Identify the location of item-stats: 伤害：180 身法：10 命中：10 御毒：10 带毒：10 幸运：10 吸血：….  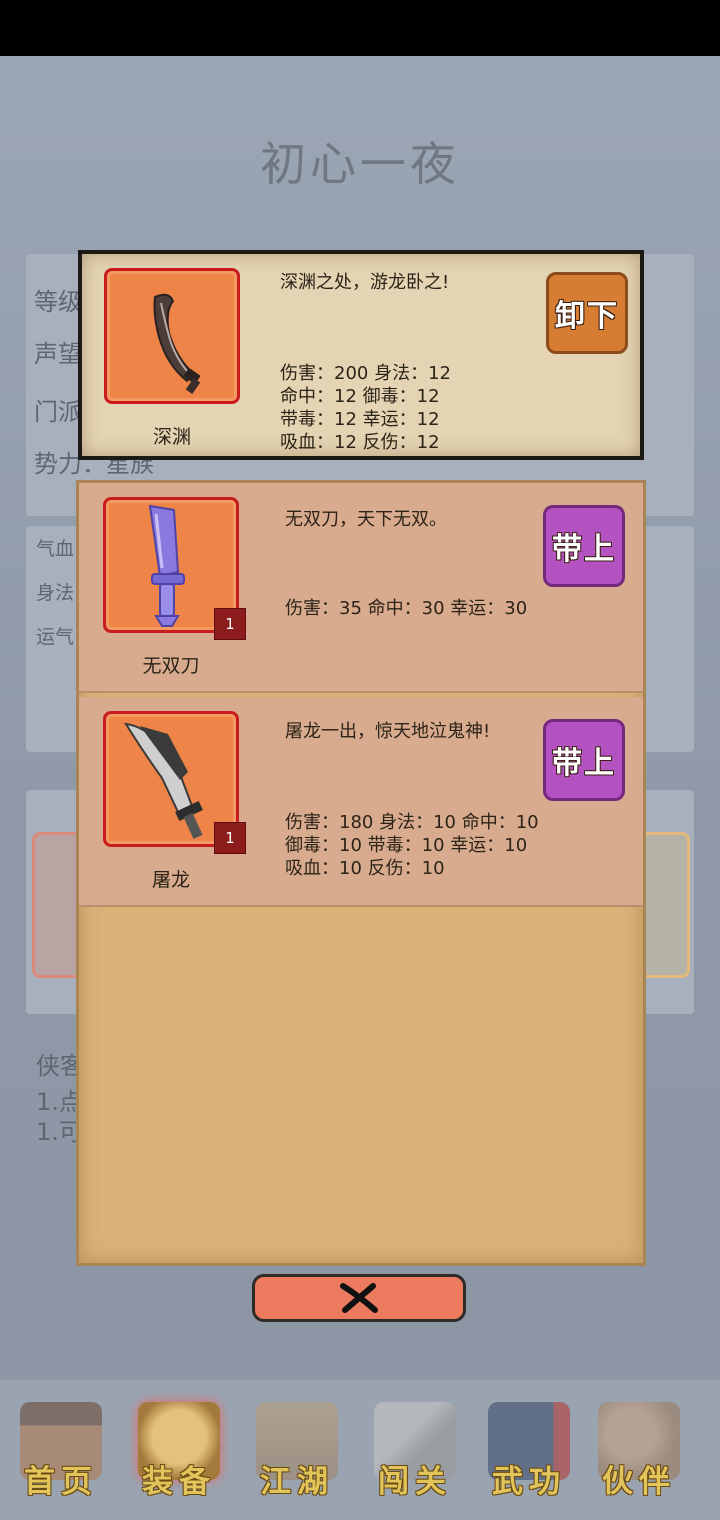
(412, 845).